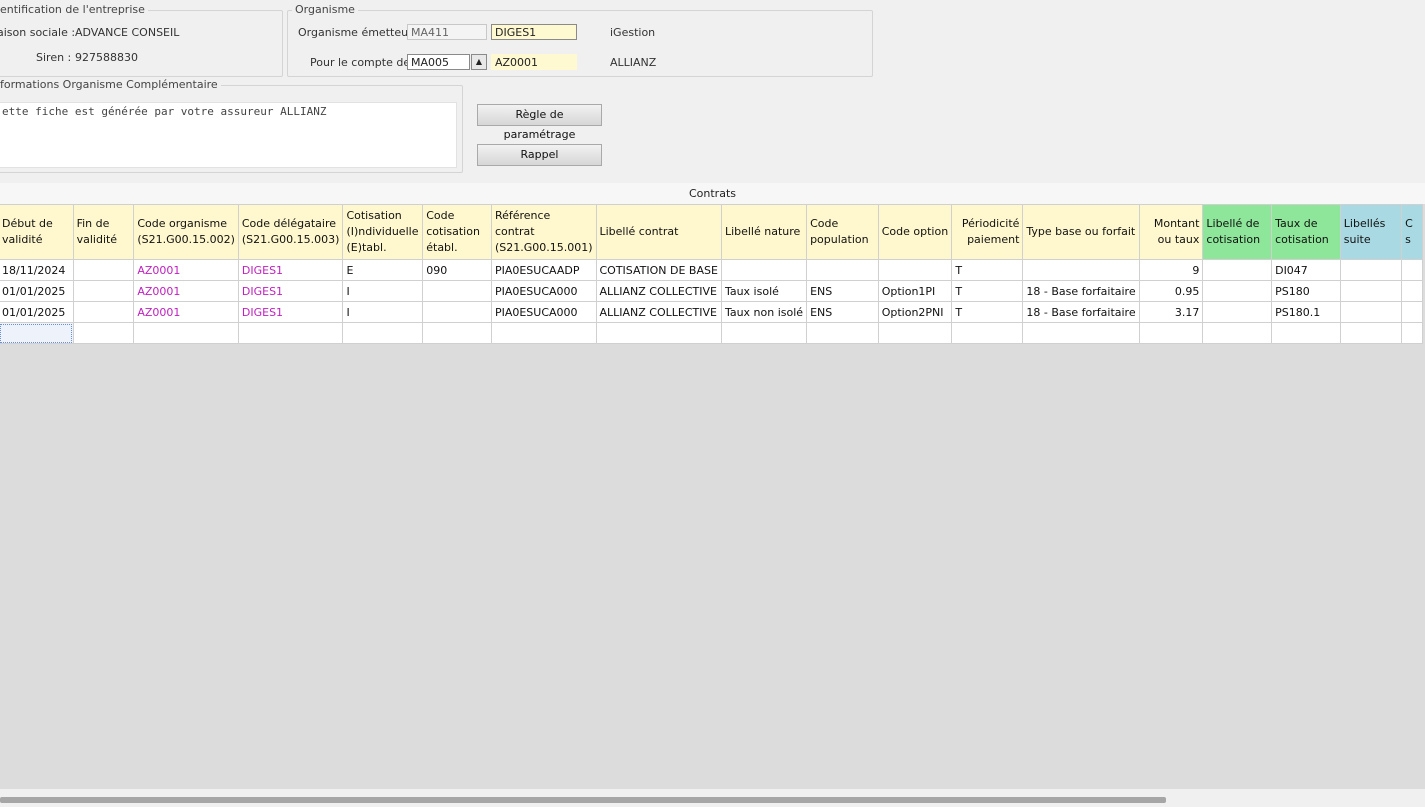 The height and width of the screenshot is (807, 1425). Describe the element at coordinates (915, 232) in the screenshot. I see `column-header: Code option` at that location.